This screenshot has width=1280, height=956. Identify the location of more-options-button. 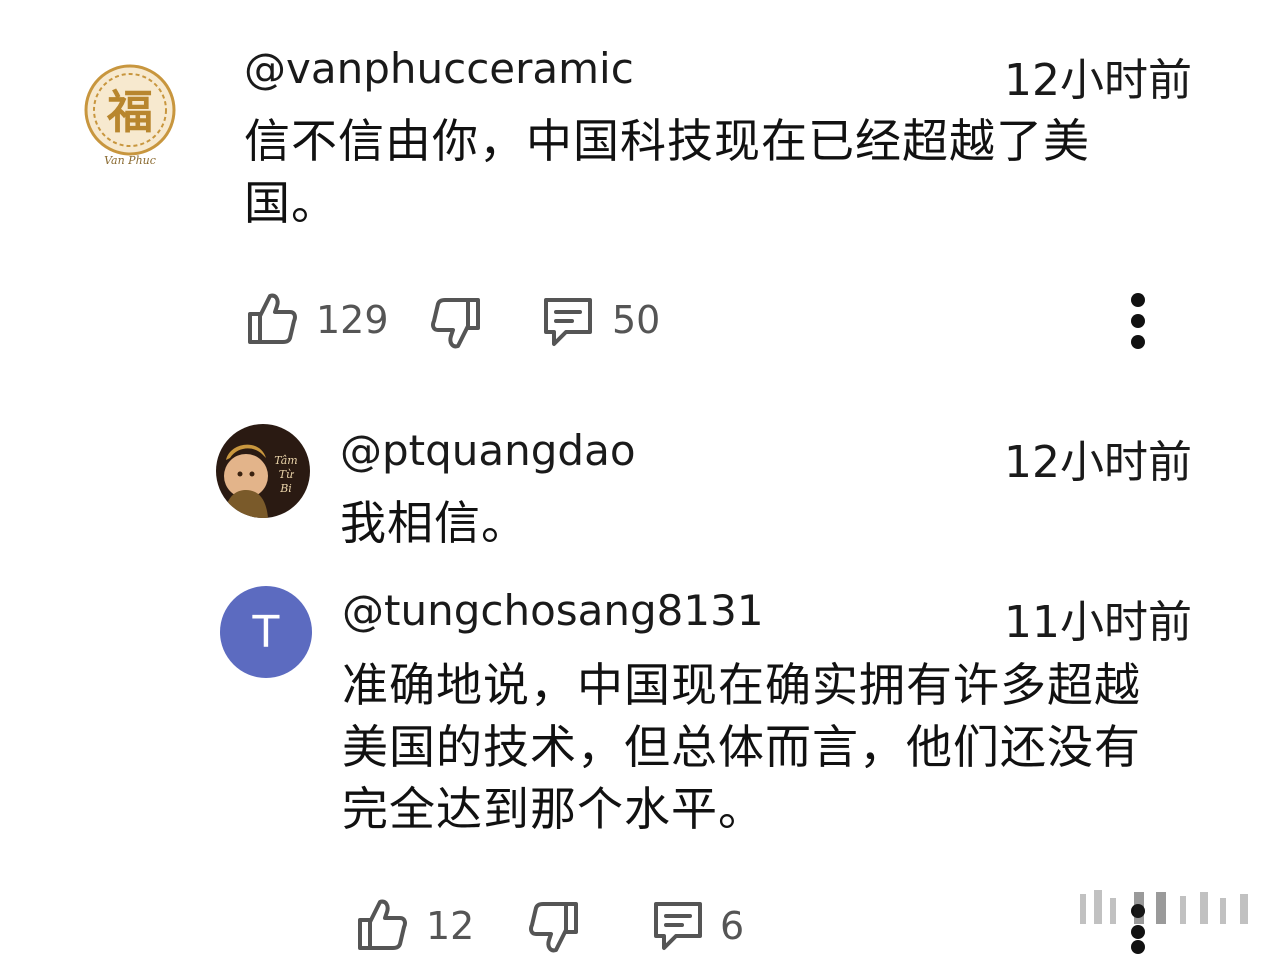
(1138, 322).